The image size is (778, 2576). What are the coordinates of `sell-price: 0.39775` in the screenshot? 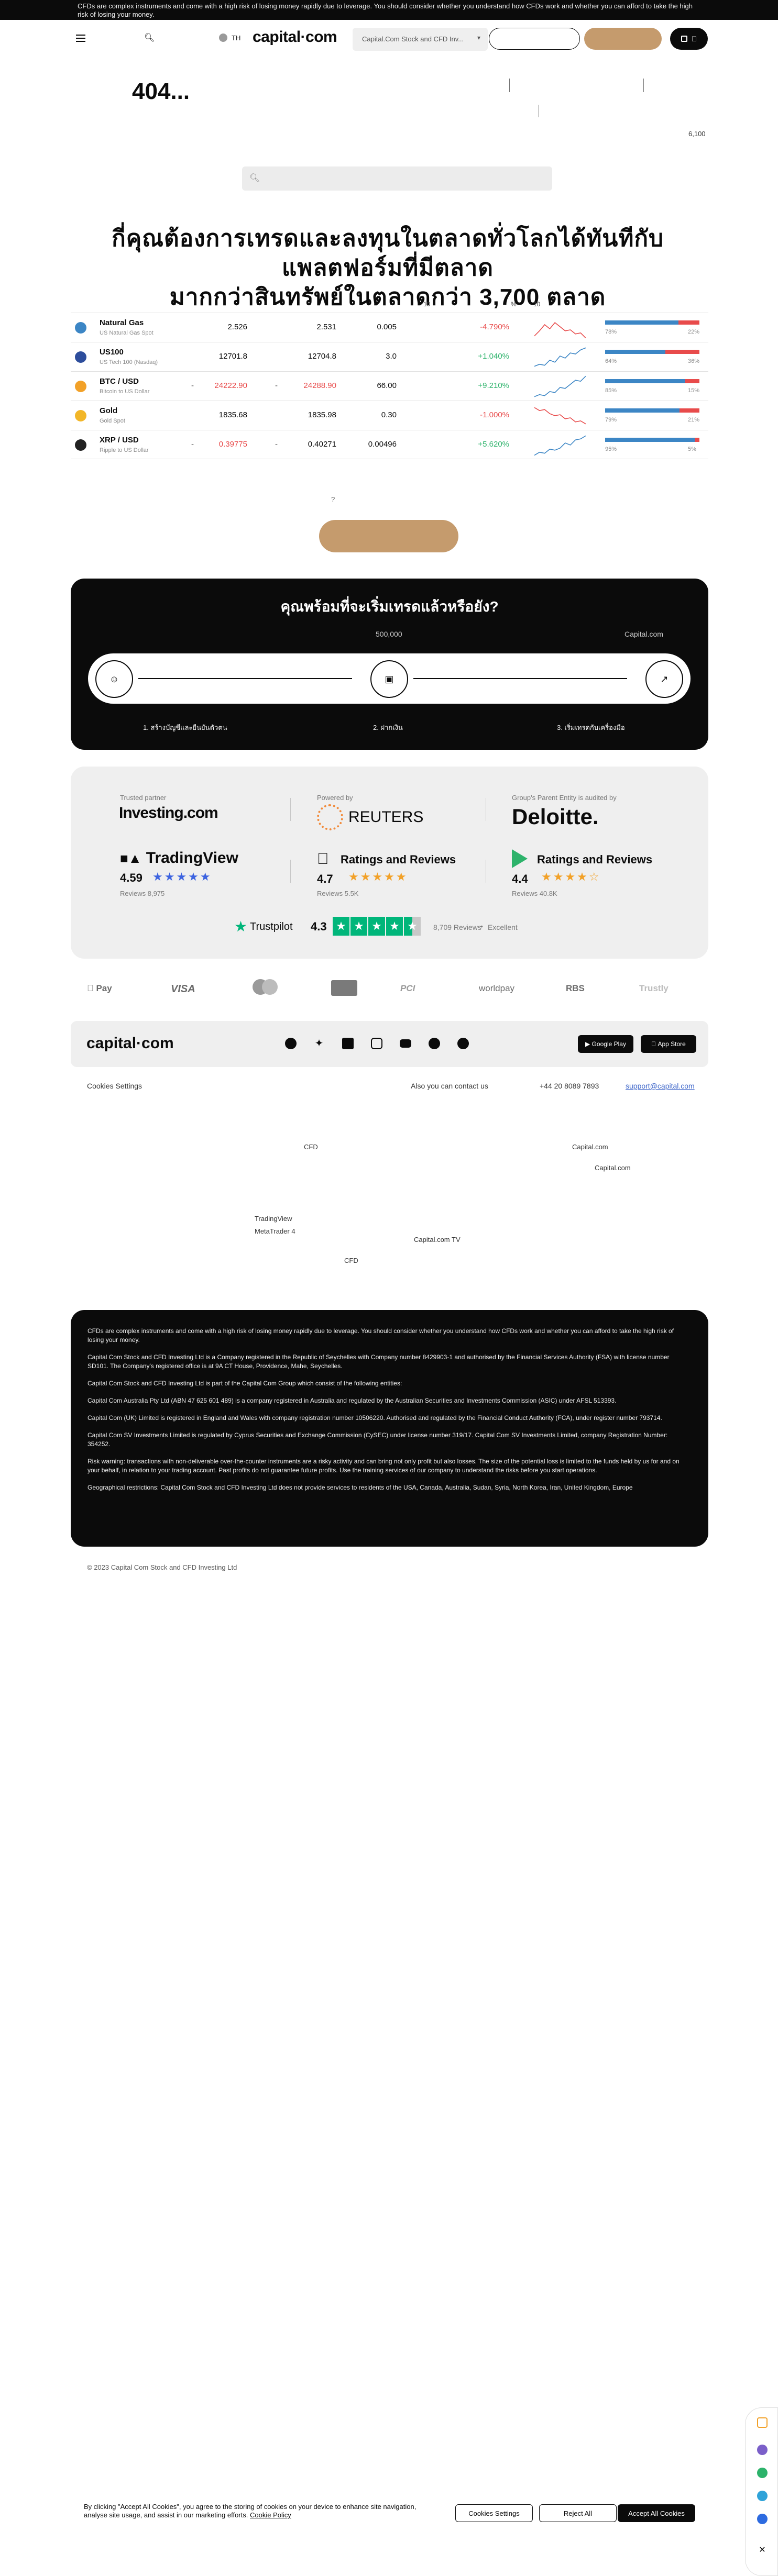 It's located at (233, 444).